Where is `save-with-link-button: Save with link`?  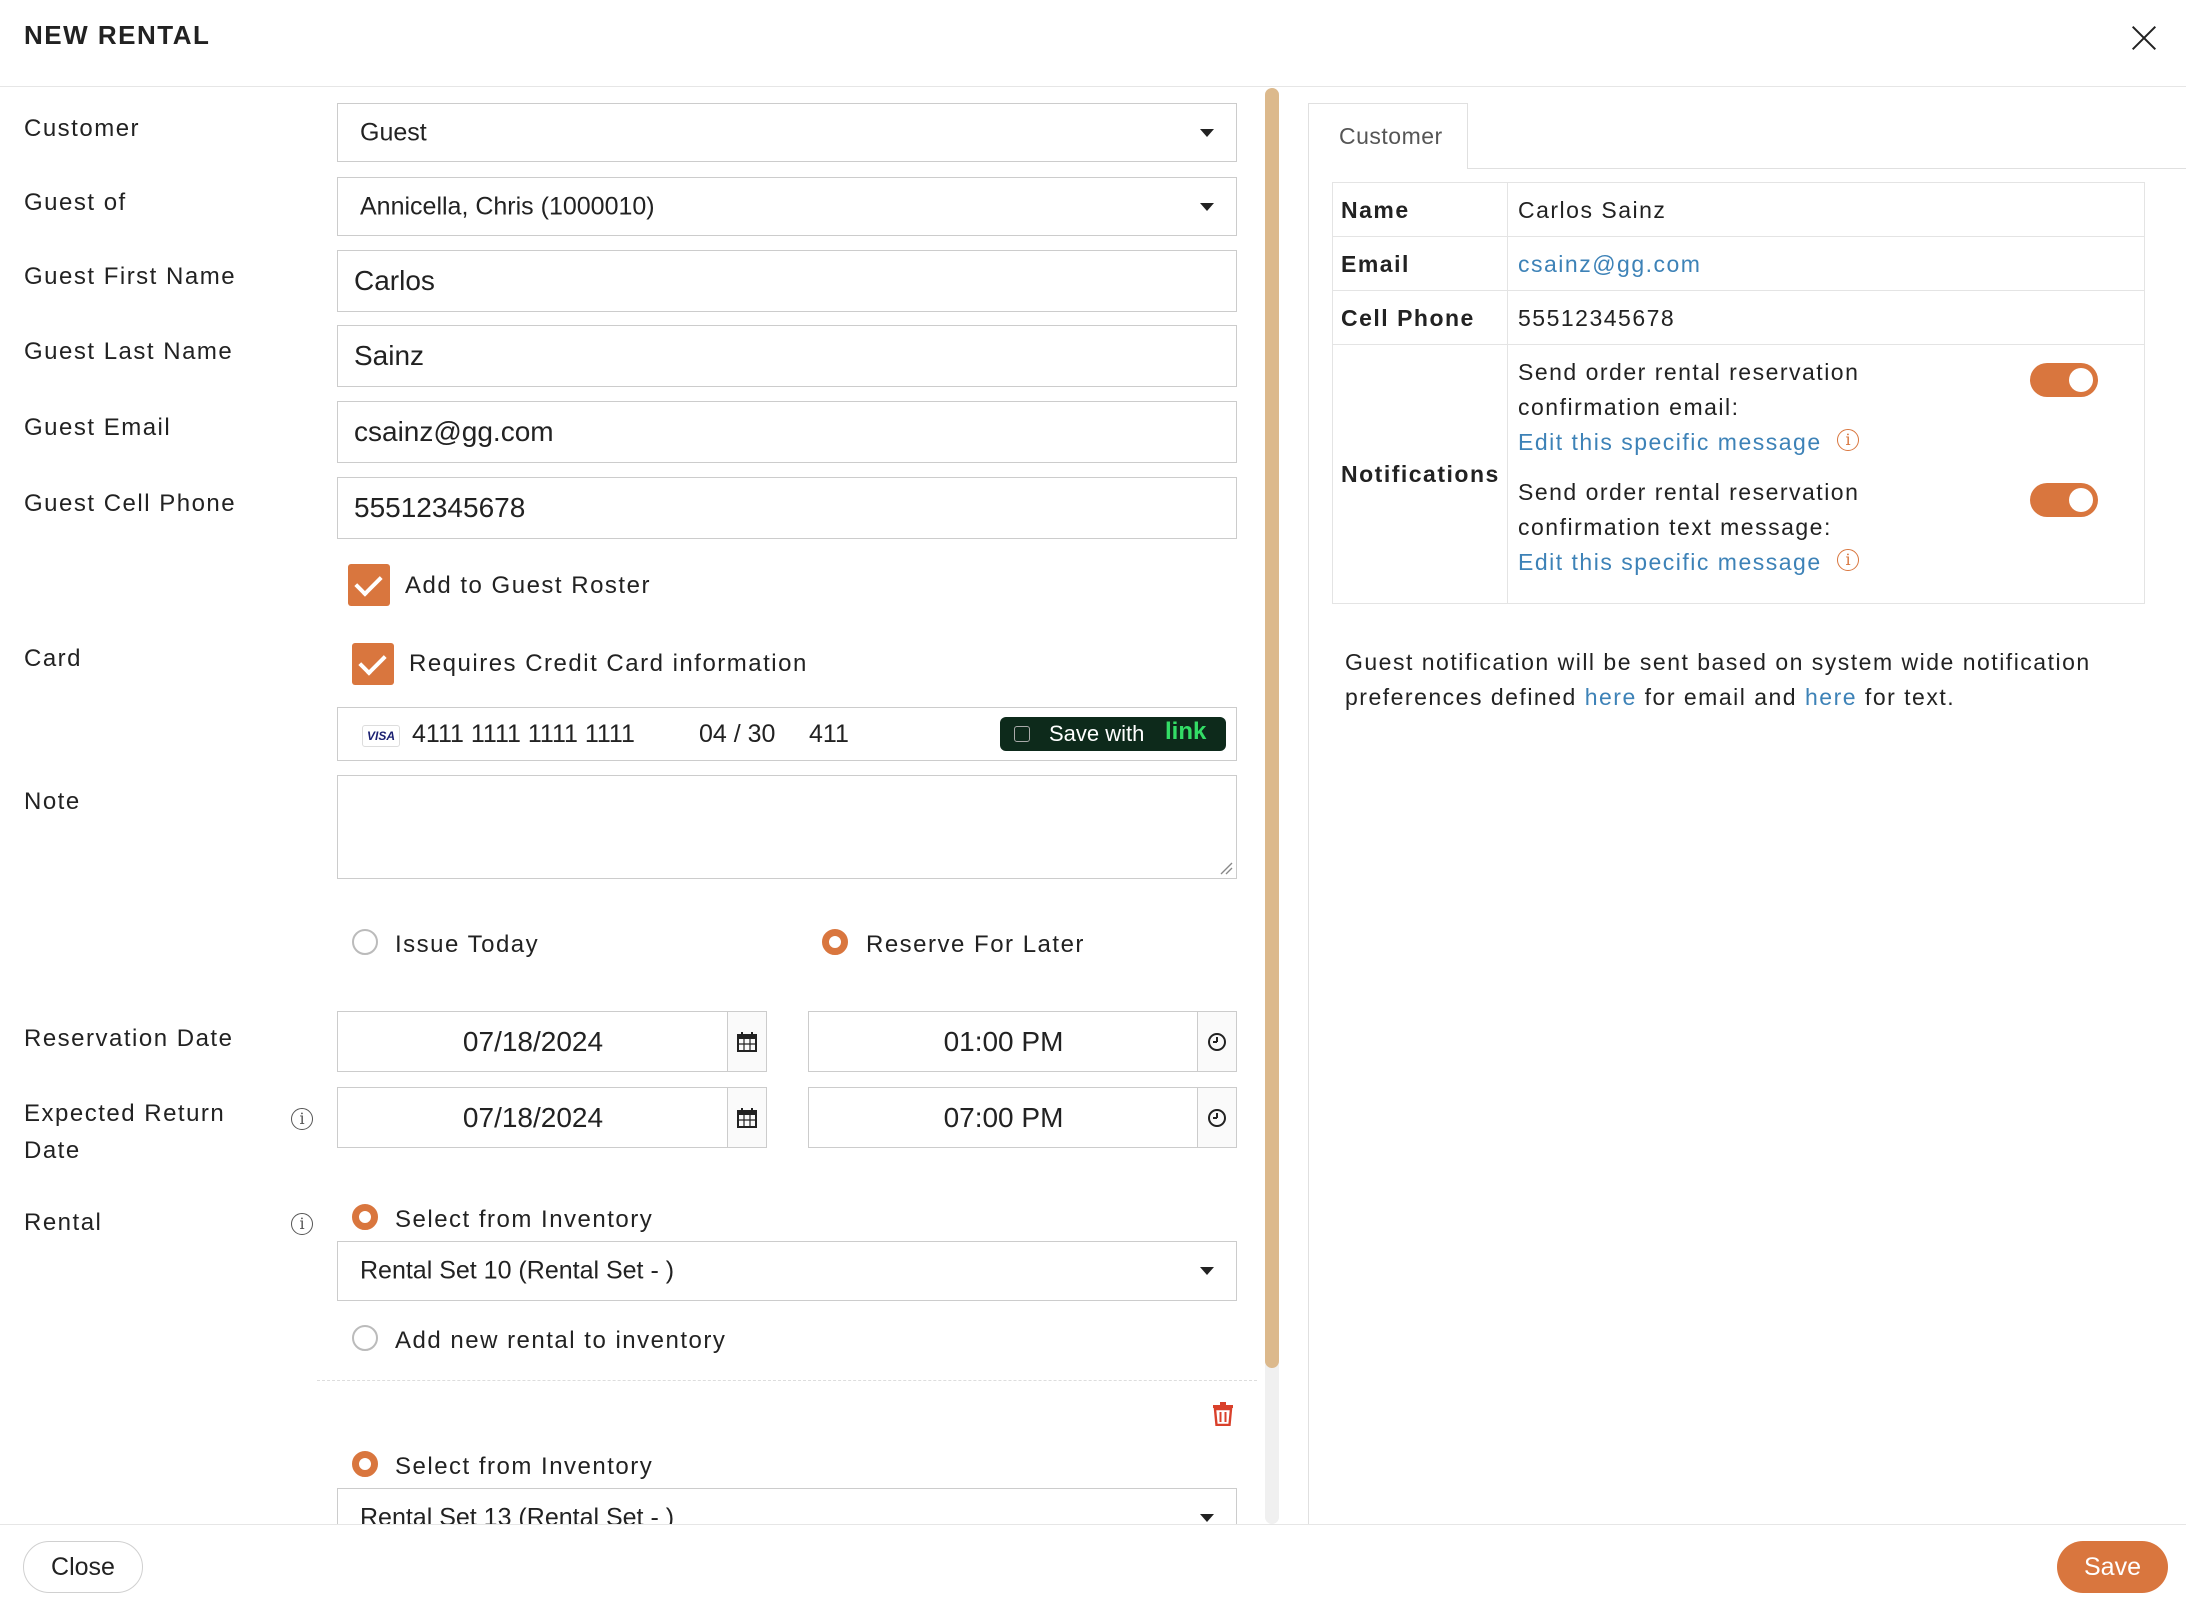
save-with-link-button: Save with link is located at coordinates (1113, 734).